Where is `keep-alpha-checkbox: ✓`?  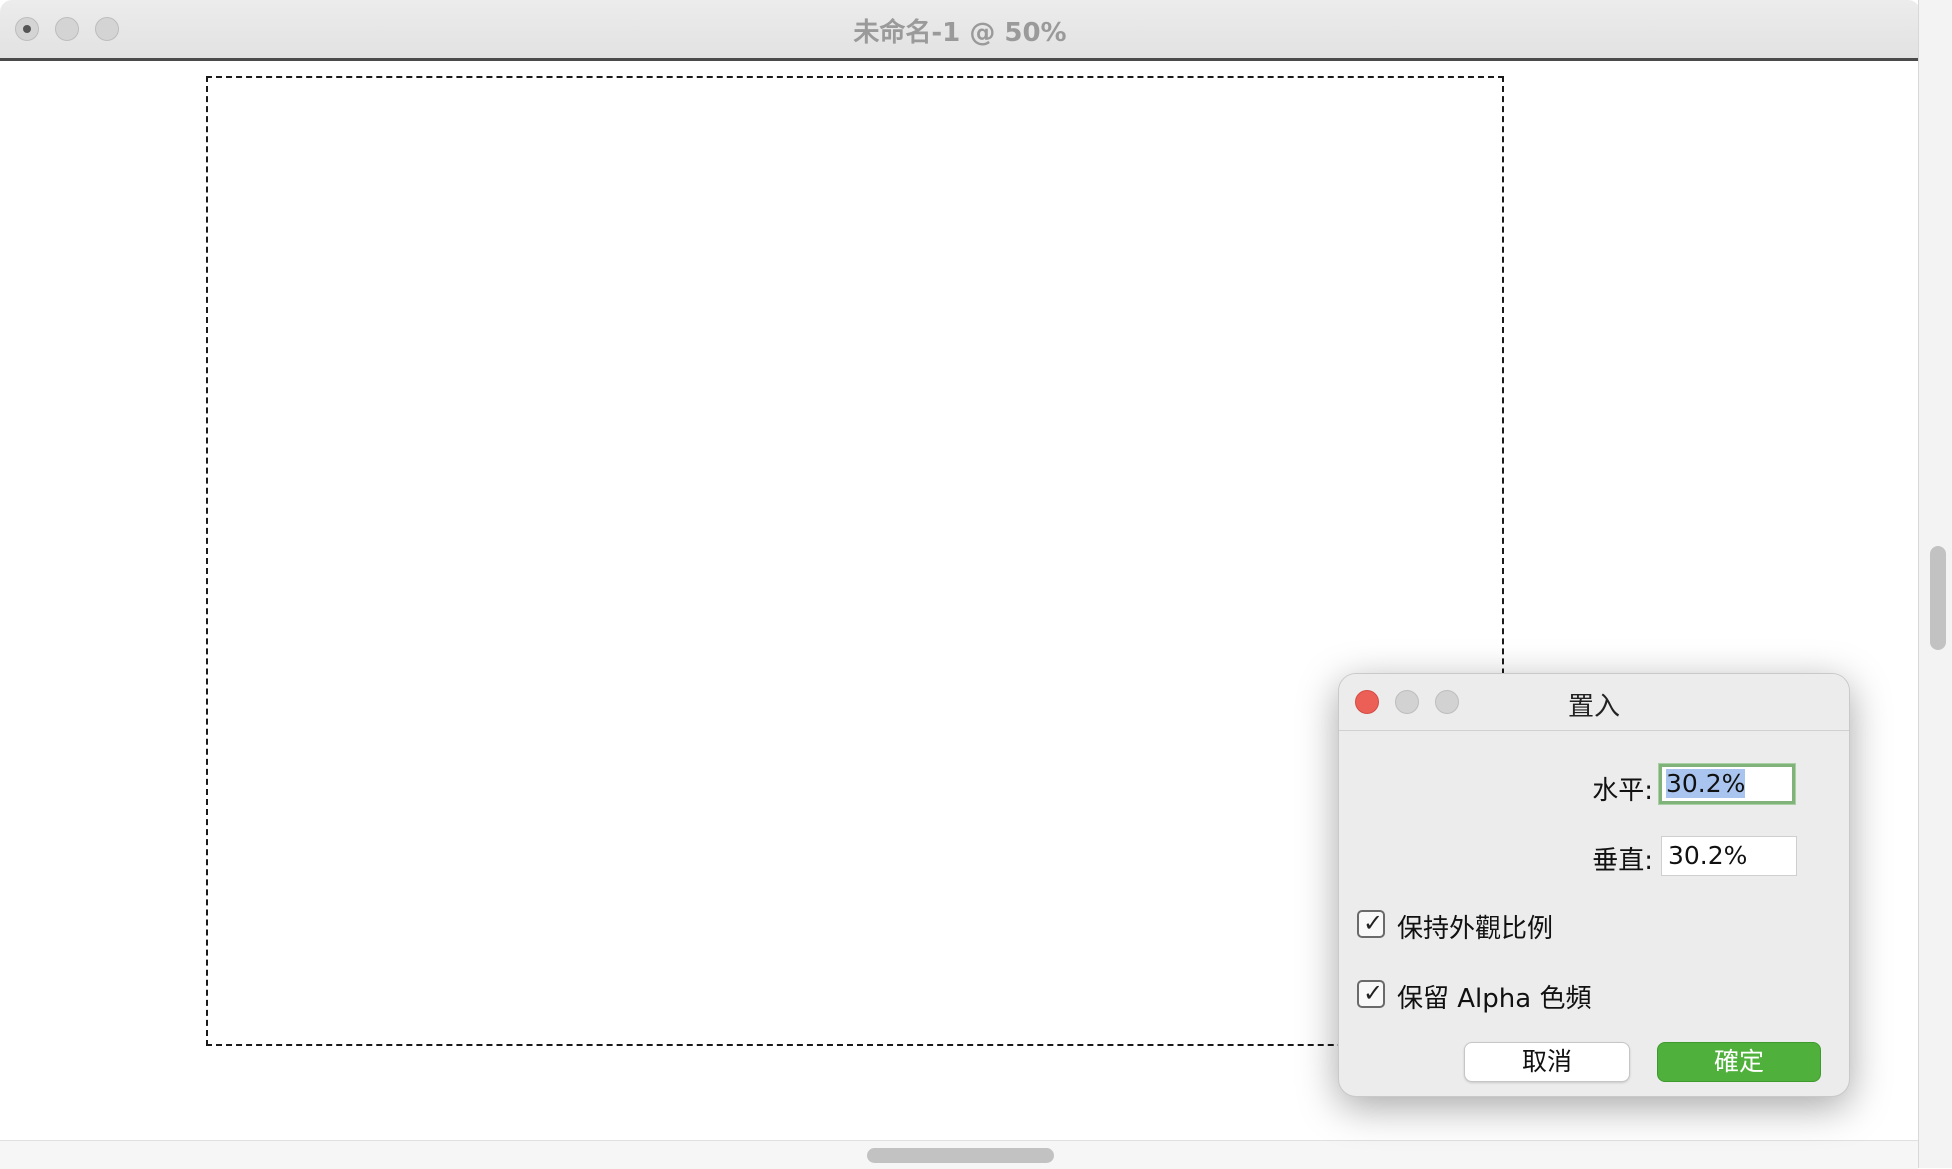 keep-alpha-checkbox: ✓ is located at coordinates (1371, 993).